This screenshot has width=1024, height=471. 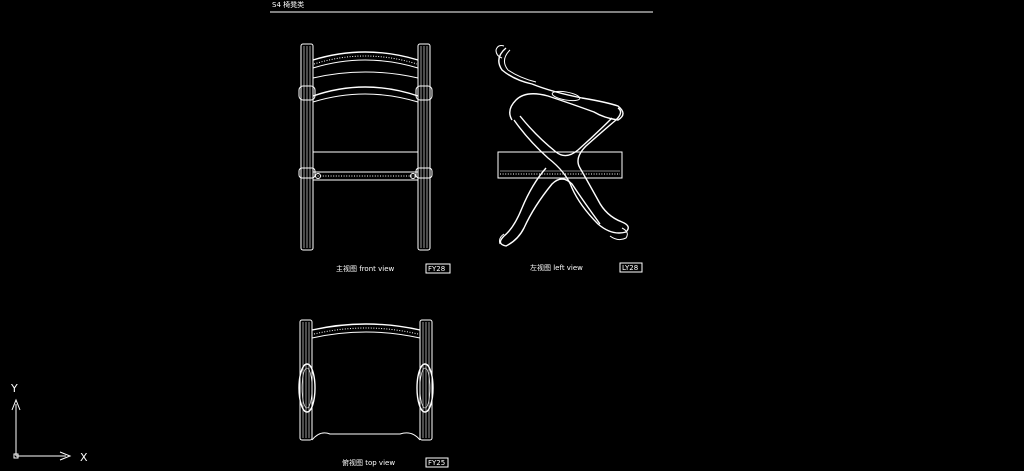 What do you see at coordinates (365, 166) in the screenshot?
I see `front-view-seat` at bounding box center [365, 166].